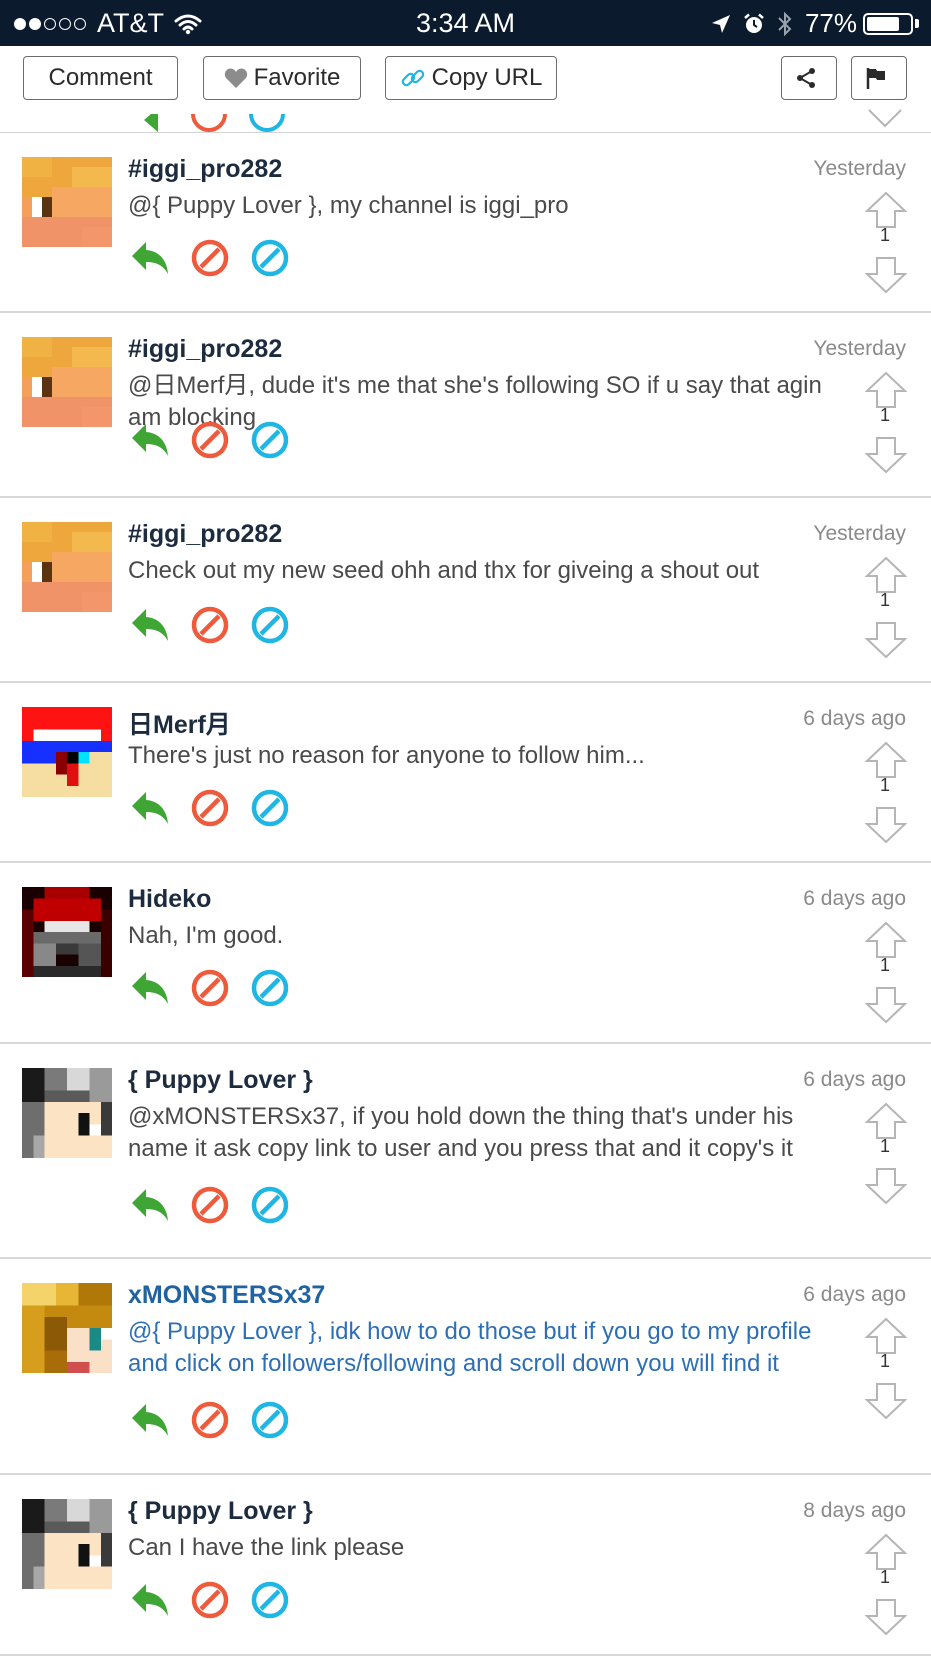 Image resolution: width=931 pixels, height=1656 pixels. Describe the element at coordinates (179, 723) in the screenshot. I see `comment-username: 日Merf月` at that location.